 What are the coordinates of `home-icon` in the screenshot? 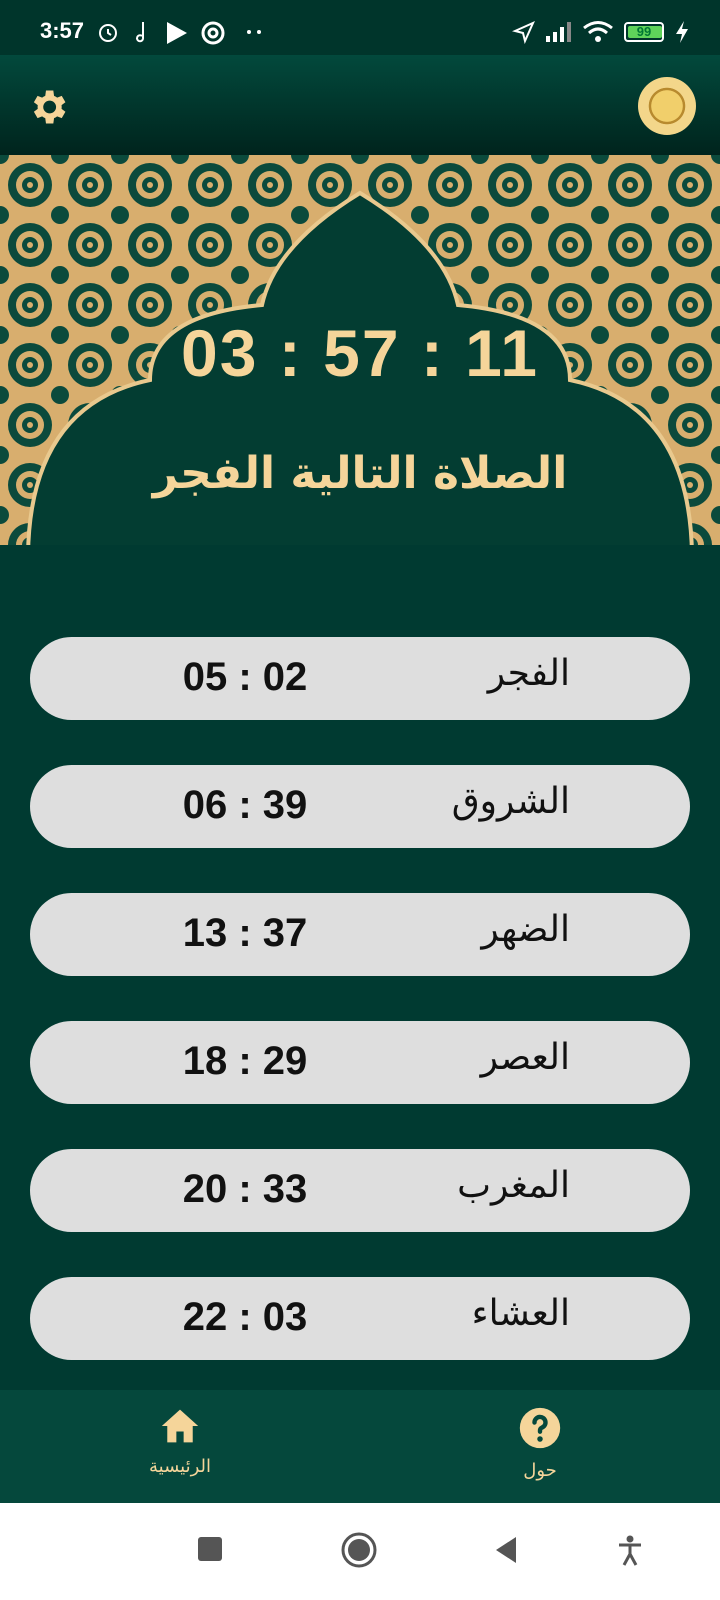 It's located at (180, 1426).